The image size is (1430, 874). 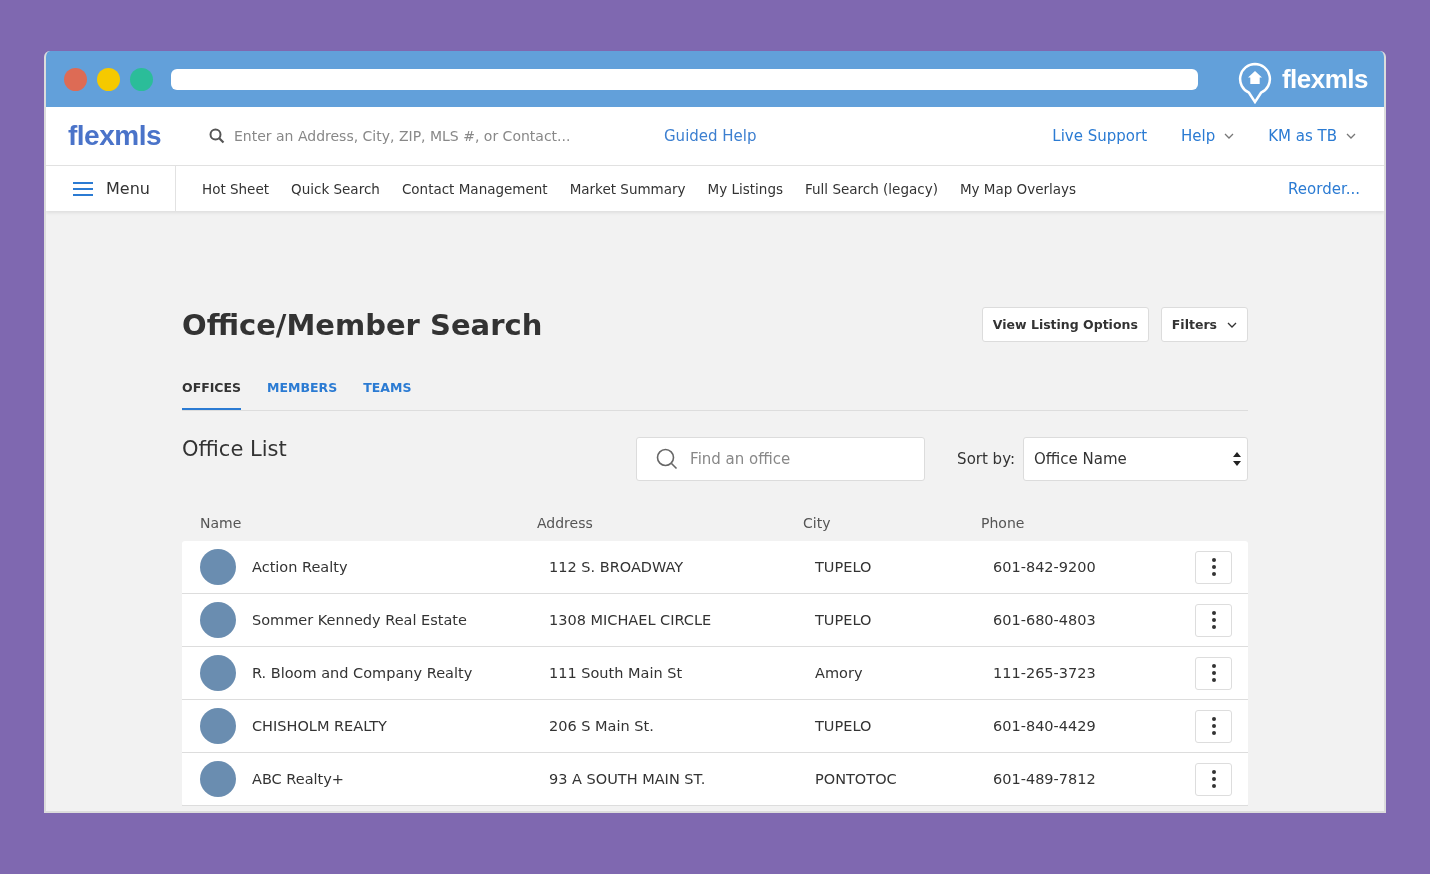 I want to click on column-header: Address, so click(x=565, y=524).